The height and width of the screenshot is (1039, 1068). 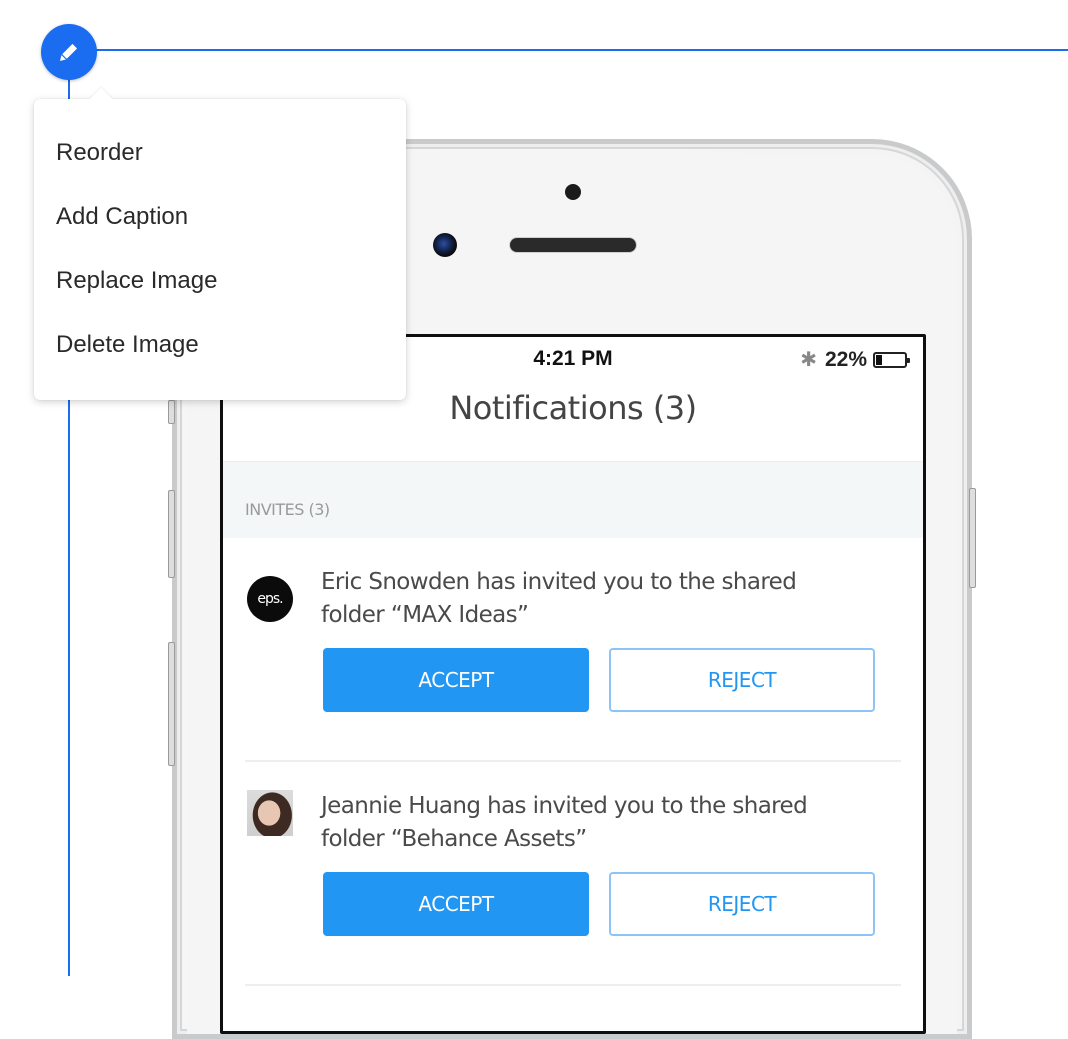 What do you see at coordinates (573, 245) in the screenshot?
I see `phone-speaker` at bounding box center [573, 245].